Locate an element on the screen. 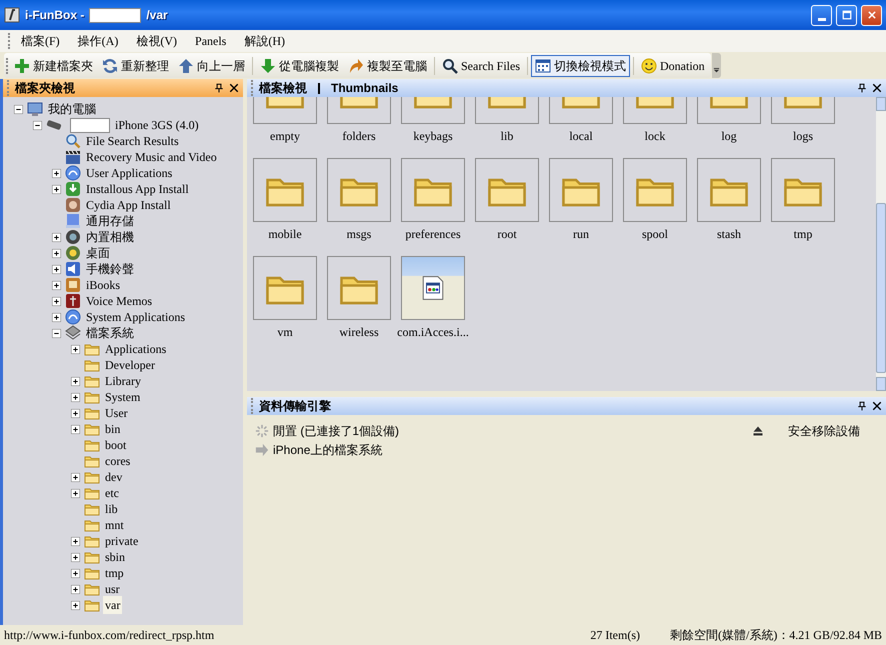 This screenshot has width=886, height=645. tree-item: 內置相機 is located at coordinates (110, 237).